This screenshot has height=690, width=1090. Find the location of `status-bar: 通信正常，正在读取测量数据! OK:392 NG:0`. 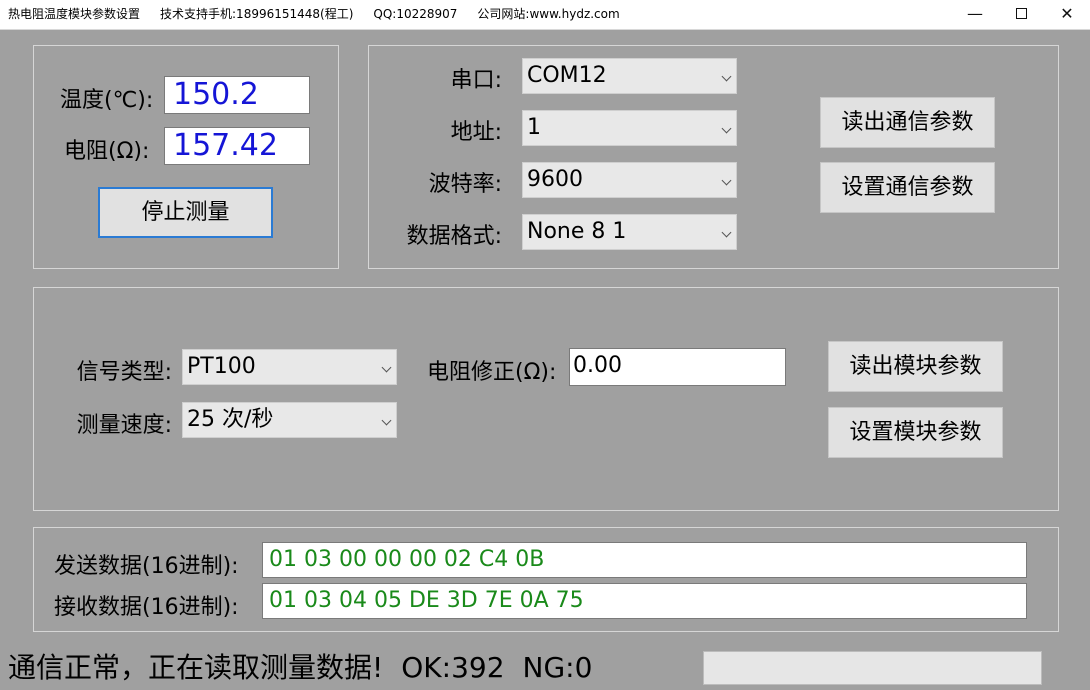

status-bar: 通信正常，正在读取测量数据! OK:392 NG:0 is located at coordinates (309, 668).